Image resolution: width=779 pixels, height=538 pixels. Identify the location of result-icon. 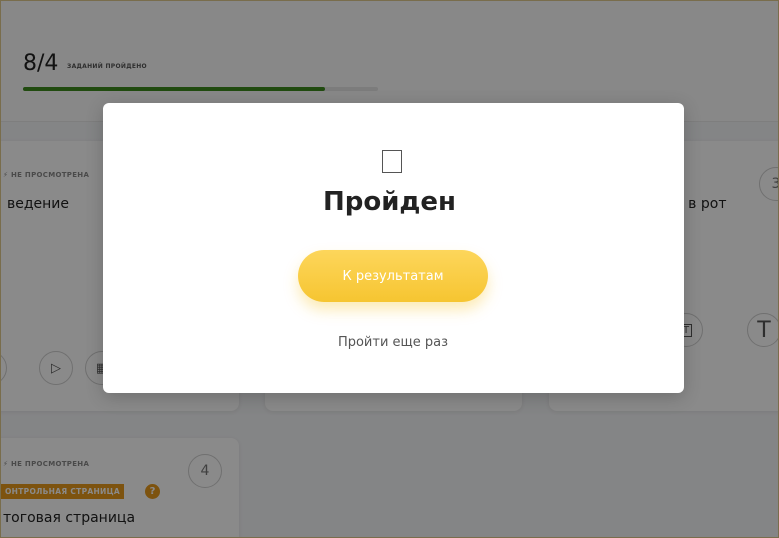
(392, 161).